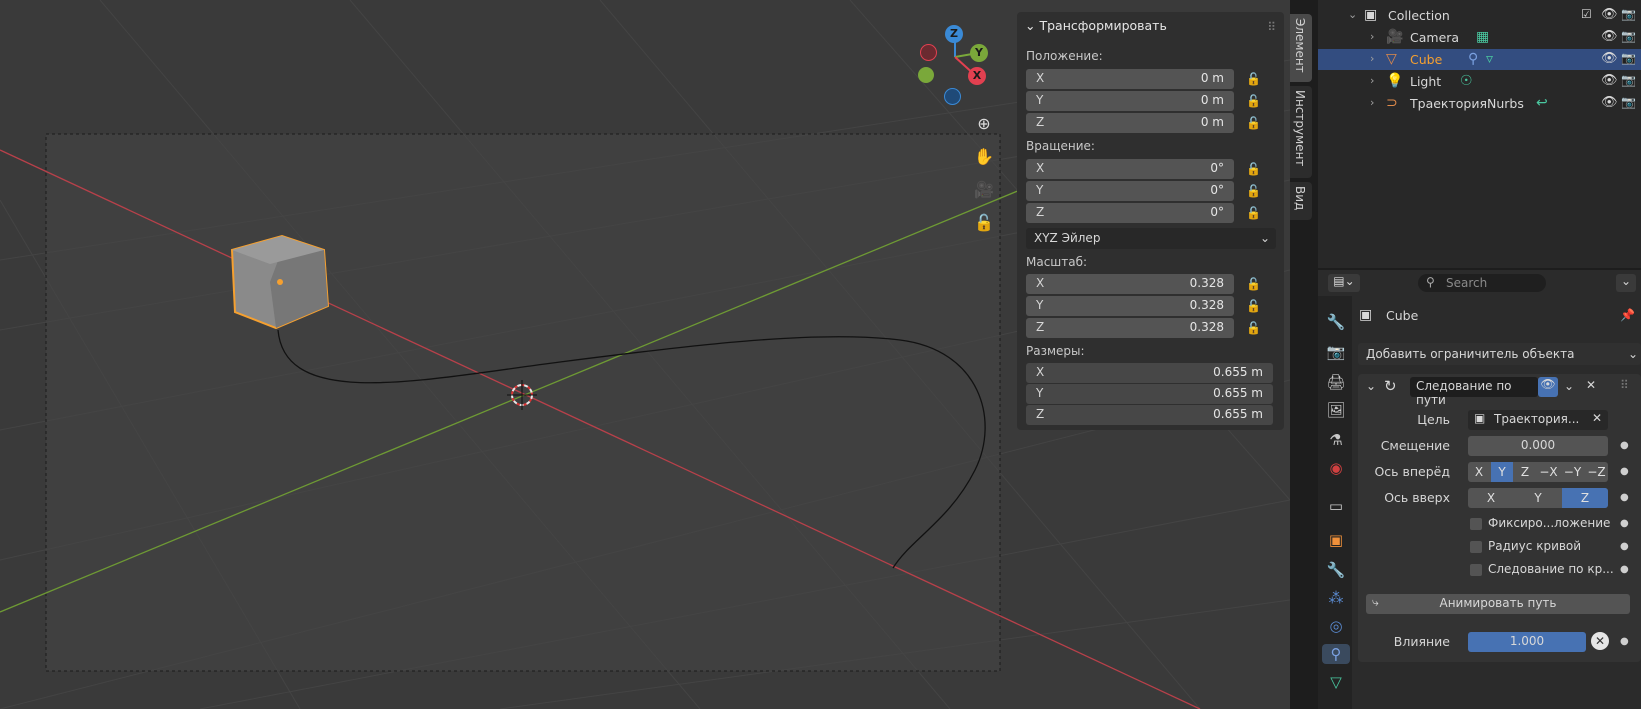  Describe the element at coordinates (1591, 385) in the screenshot. I see `close-icon: ✕` at that location.